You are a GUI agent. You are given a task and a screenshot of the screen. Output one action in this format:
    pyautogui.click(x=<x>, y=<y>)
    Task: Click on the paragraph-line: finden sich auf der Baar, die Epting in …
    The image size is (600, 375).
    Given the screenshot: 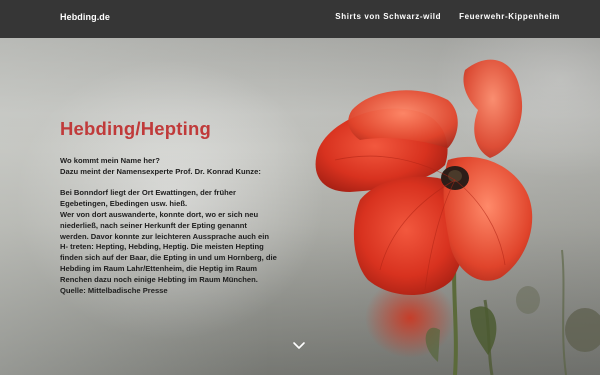 What is the action you would take?
    pyautogui.click(x=168, y=258)
    